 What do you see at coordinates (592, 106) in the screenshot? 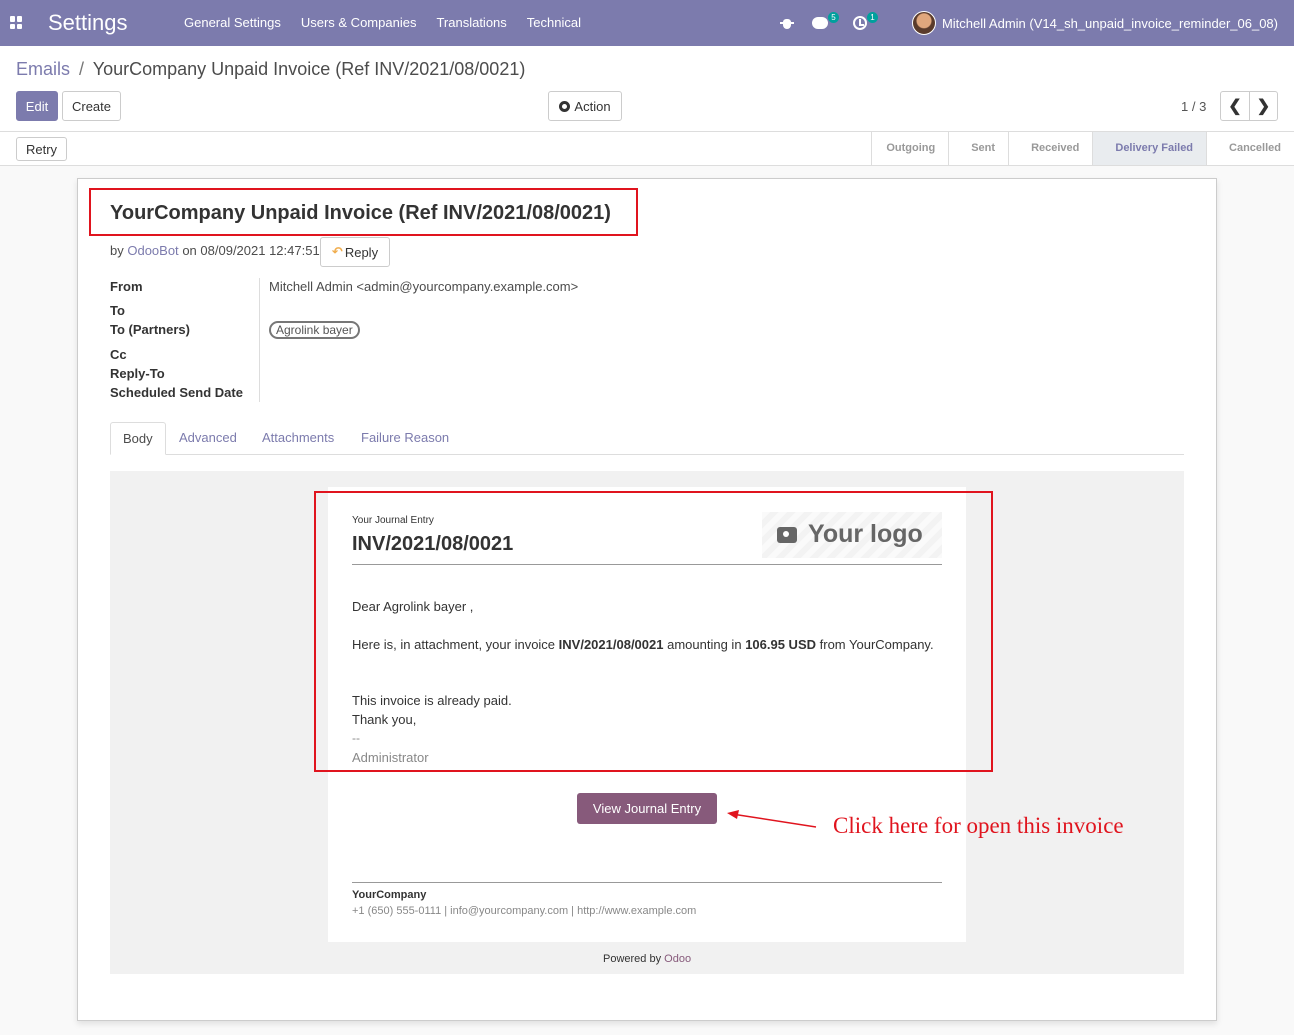
I see `action-label: Action` at bounding box center [592, 106].